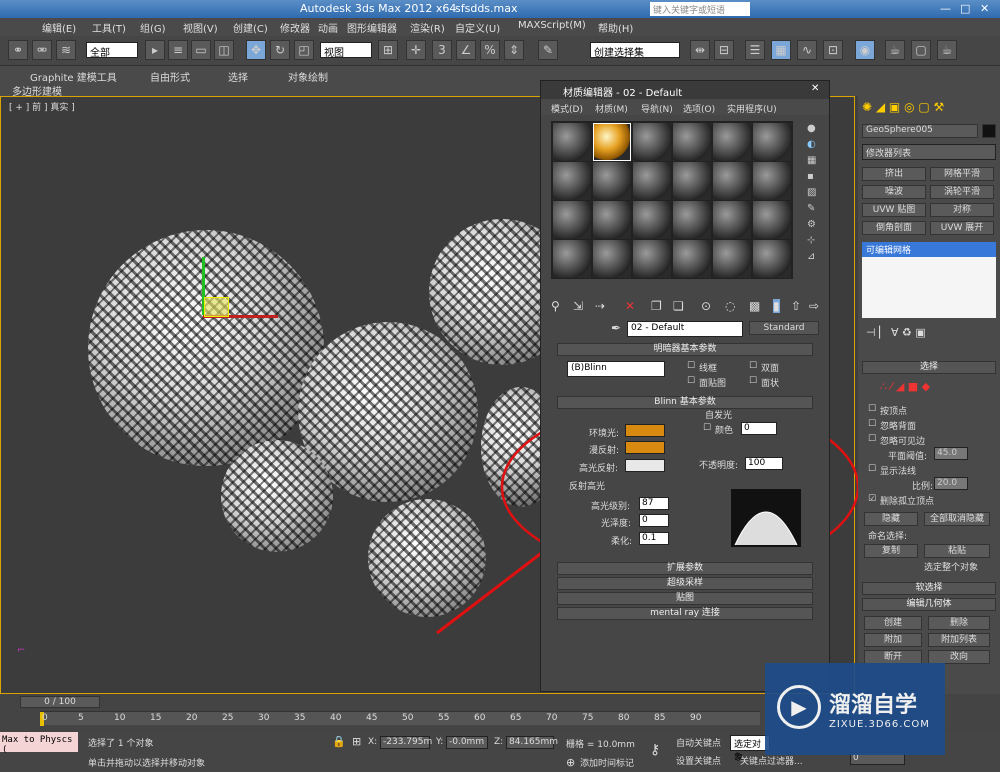 This screenshot has width=1000, height=772. Describe the element at coordinates (655, 750) in the screenshot. I see `key-icon: ⚷` at that location.